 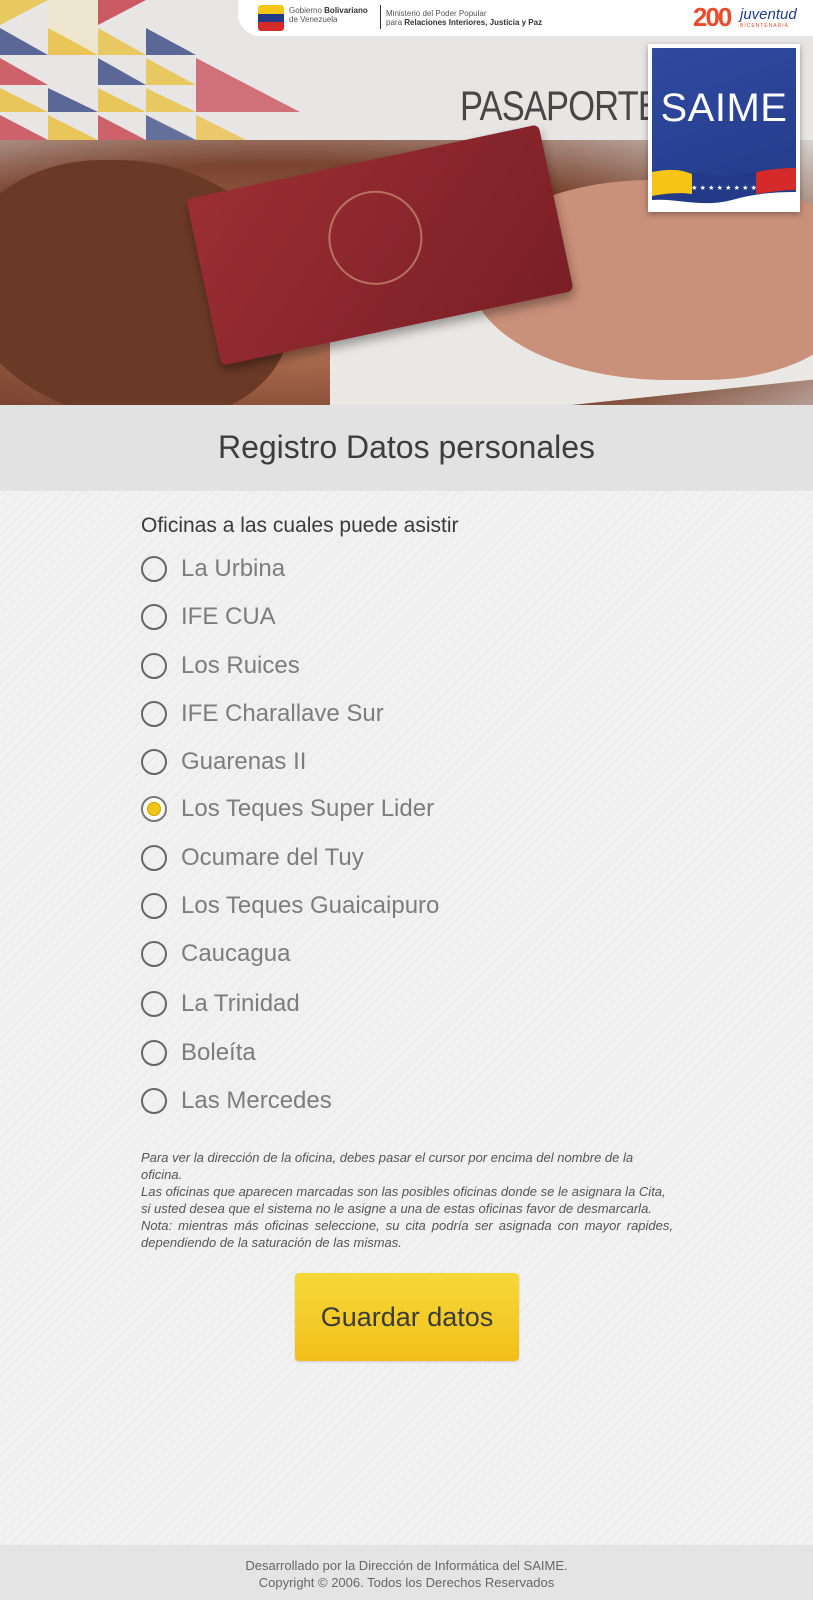 I want to click on office-option-label: Ocumare del Tuy, so click(x=272, y=858).